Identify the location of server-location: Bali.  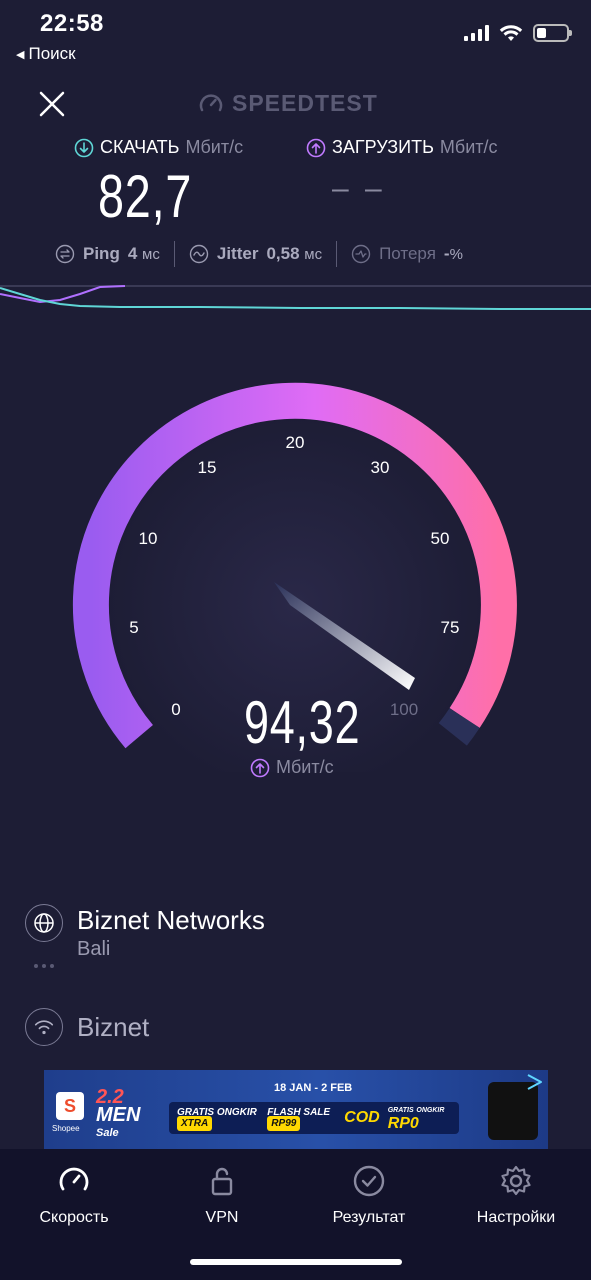
(94, 949).